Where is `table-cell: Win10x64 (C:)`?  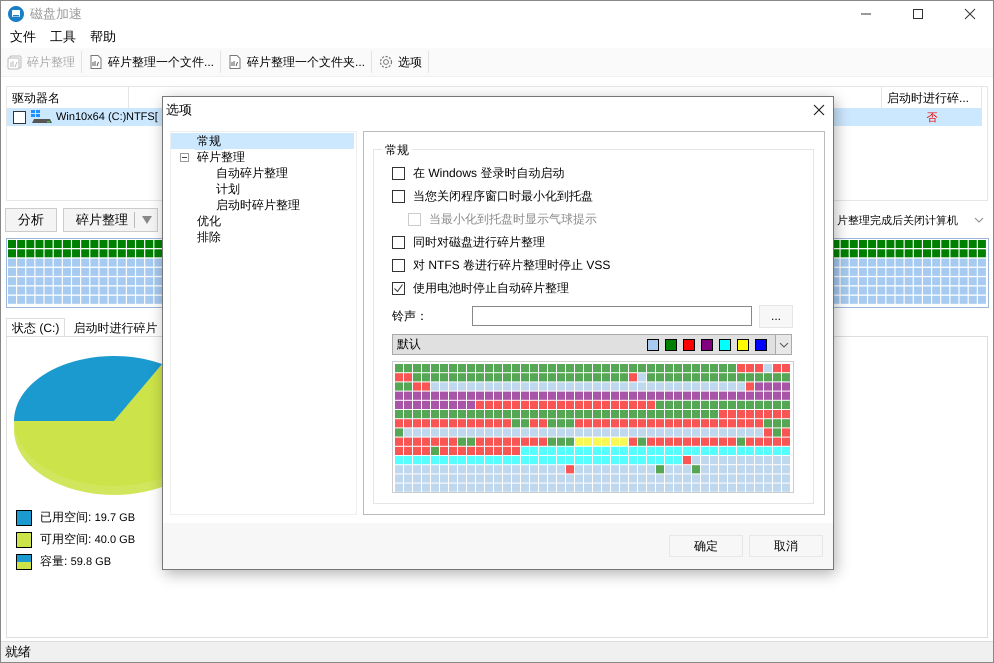 table-cell: Win10x64 (C:) is located at coordinates (90, 117).